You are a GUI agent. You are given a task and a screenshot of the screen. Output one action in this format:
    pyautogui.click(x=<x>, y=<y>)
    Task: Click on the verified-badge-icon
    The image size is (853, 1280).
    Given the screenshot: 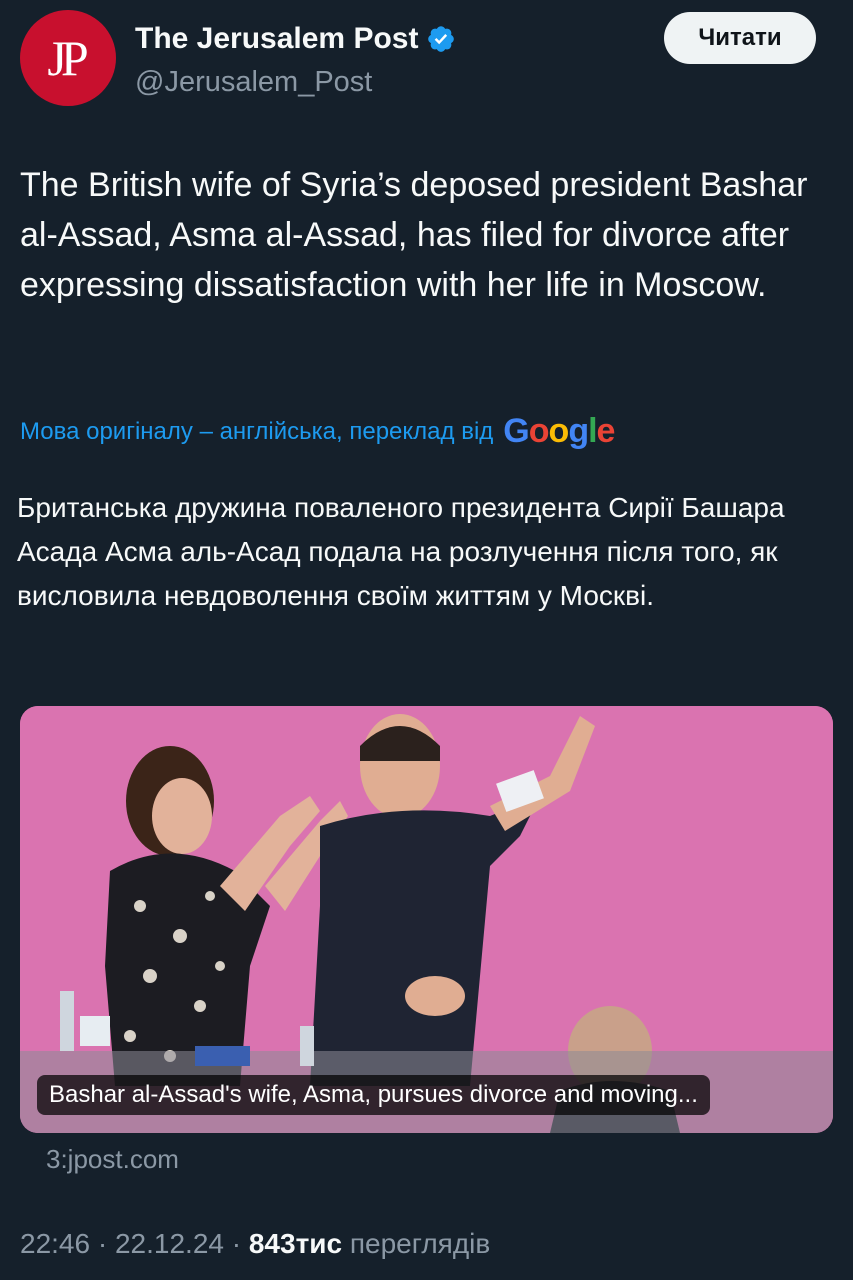 What is the action you would take?
    pyautogui.click(x=441, y=39)
    